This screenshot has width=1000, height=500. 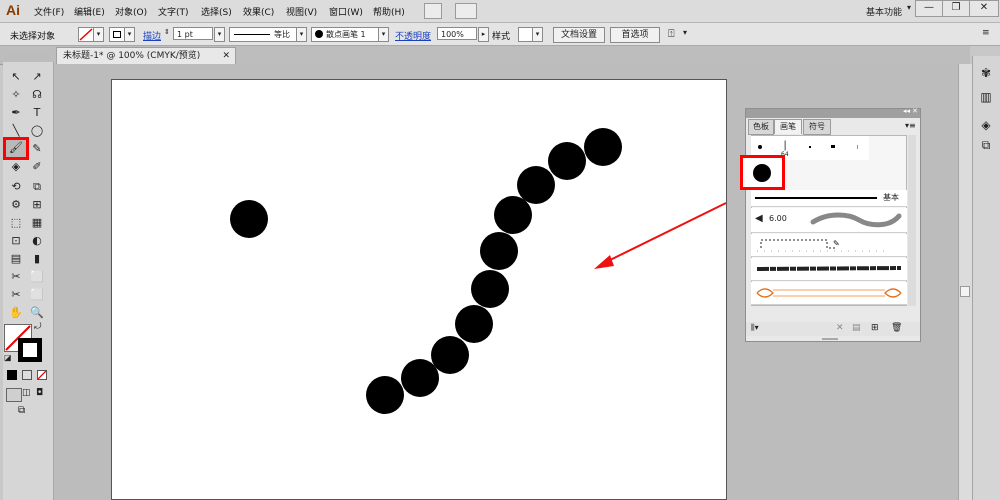 What do you see at coordinates (146, 55) in the screenshot?
I see `document-tab: 未标题-1* @ 100% (CMYK/预览) ✕` at bounding box center [146, 55].